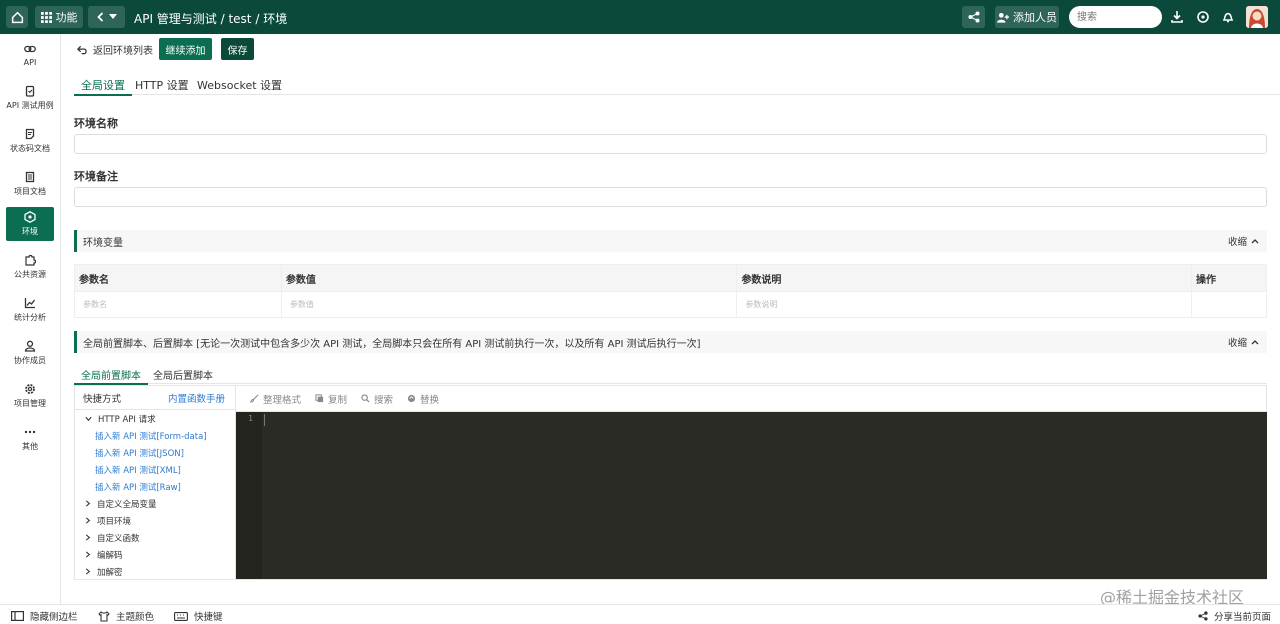  Describe the element at coordinates (66, 17) in the screenshot. I see `function-label: 功能` at that location.